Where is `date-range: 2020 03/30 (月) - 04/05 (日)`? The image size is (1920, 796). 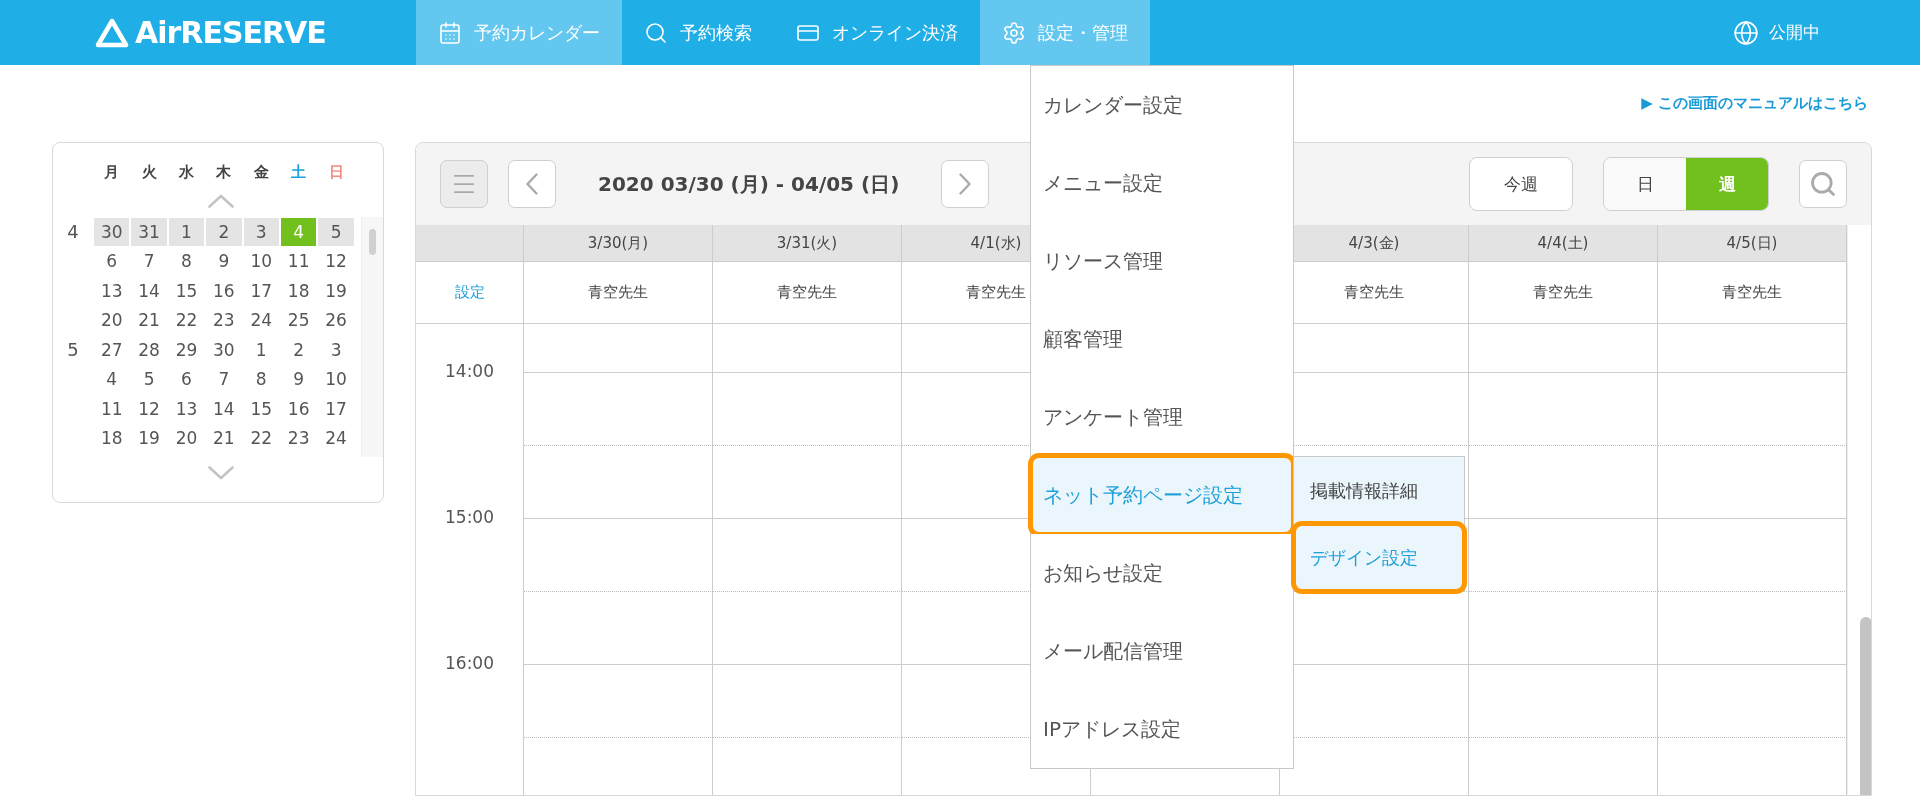
date-range: 2020 03/30 (月) - 04/05 (日) is located at coordinates (749, 184).